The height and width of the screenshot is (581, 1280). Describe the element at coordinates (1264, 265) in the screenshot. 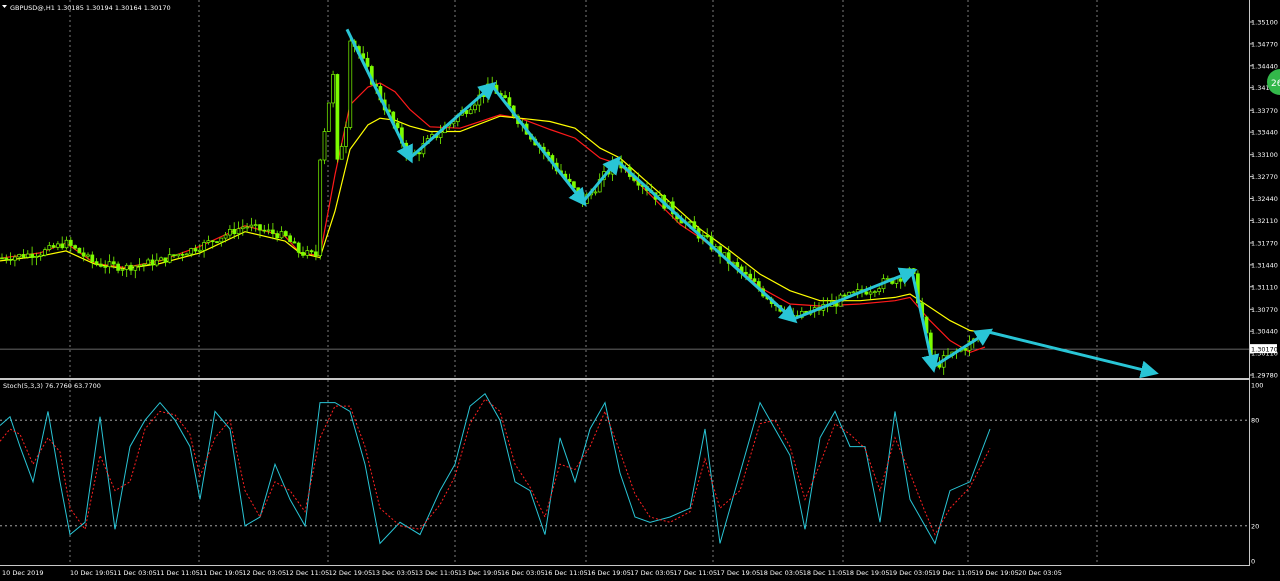

I see `y-tick-label: 1.31440` at that location.